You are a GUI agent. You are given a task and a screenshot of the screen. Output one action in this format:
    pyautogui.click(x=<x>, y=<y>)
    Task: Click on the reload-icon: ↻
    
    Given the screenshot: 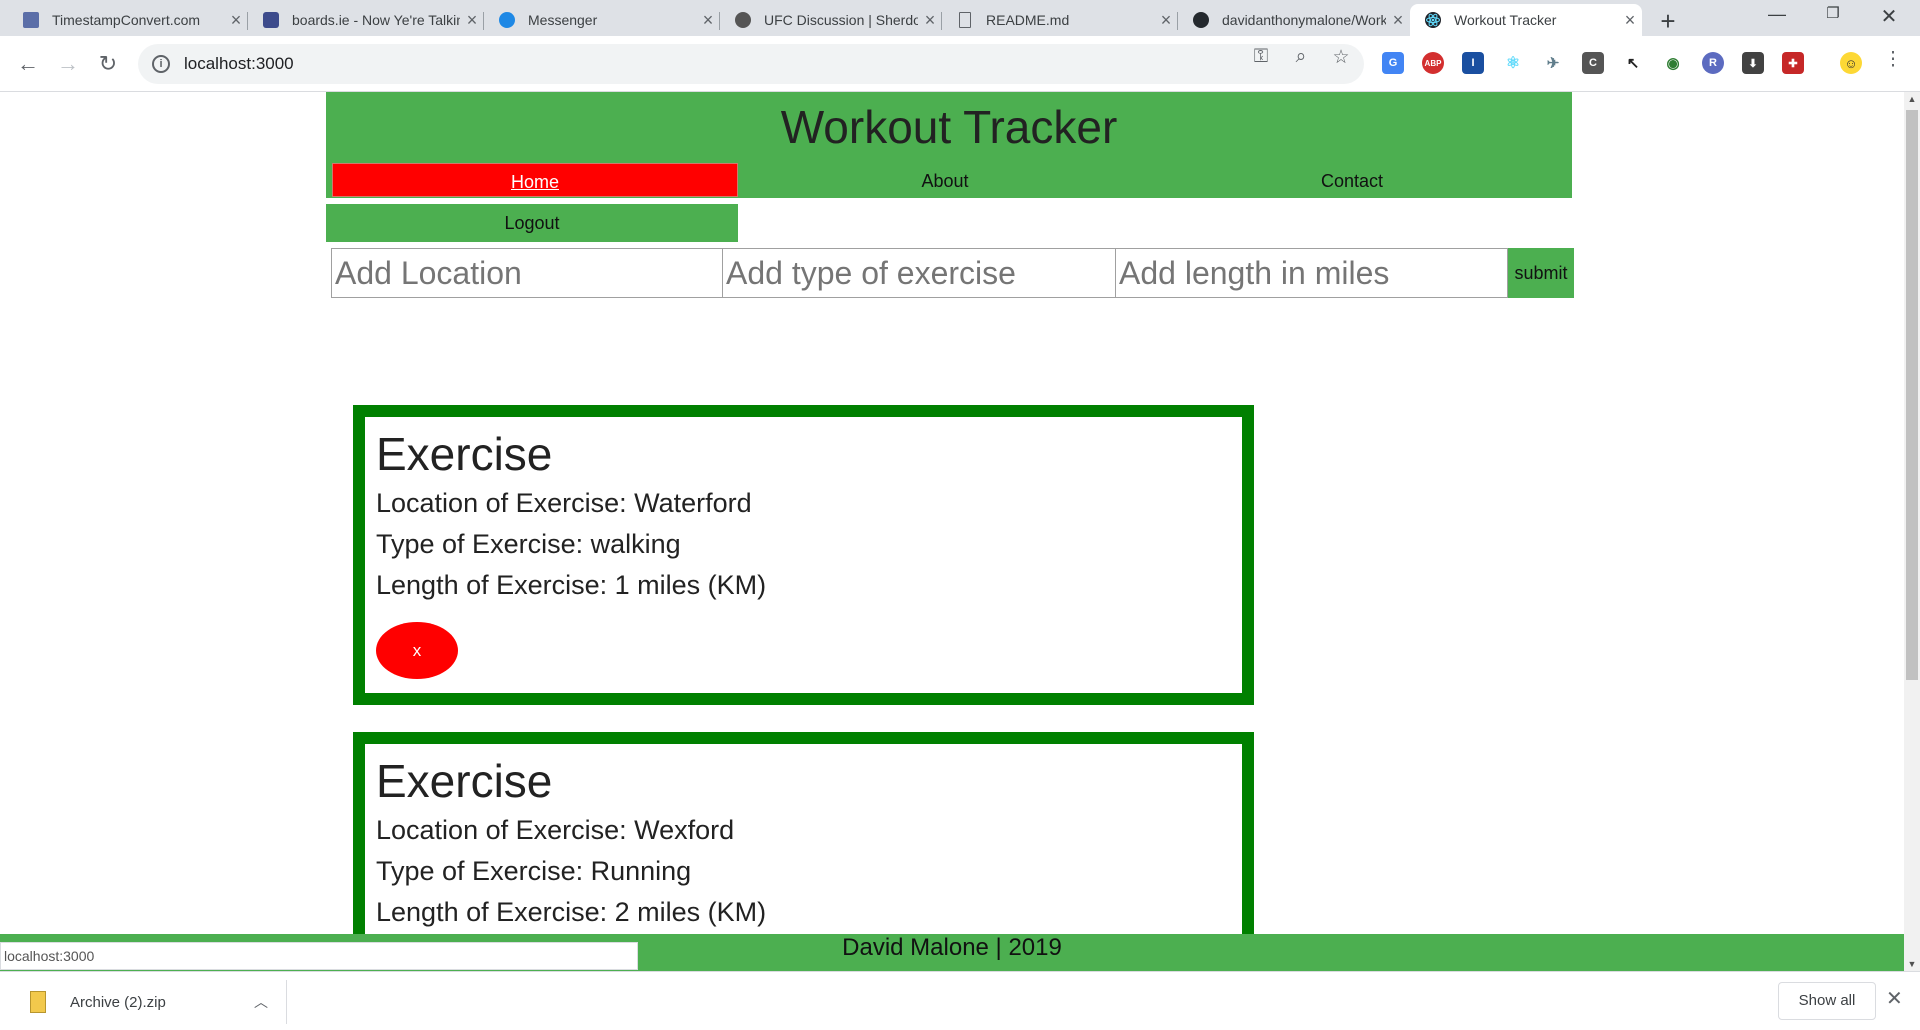 What is the action you would take?
    pyautogui.click(x=108, y=64)
    